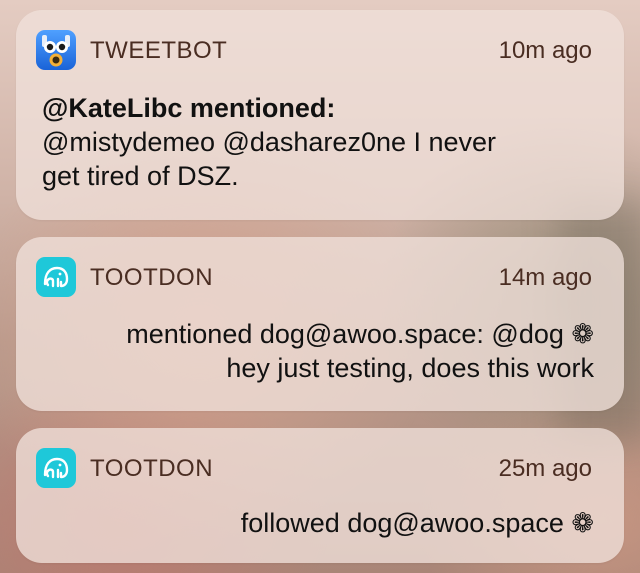  What do you see at coordinates (360, 334) in the screenshot?
I see `body-line: mentioned dog@awoo.space: @dog ❁` at bounding box center [360, 334].